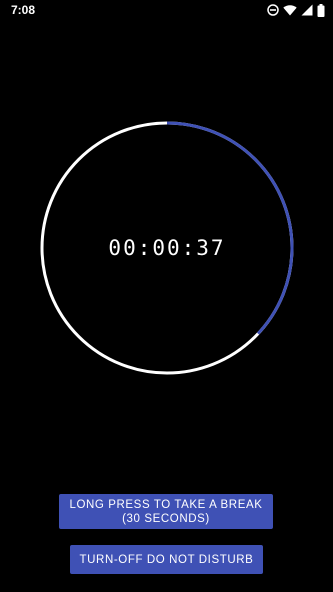 This screenshot has height=592, width=333. I want to click on status-time: 7:08, so click(23, 10).